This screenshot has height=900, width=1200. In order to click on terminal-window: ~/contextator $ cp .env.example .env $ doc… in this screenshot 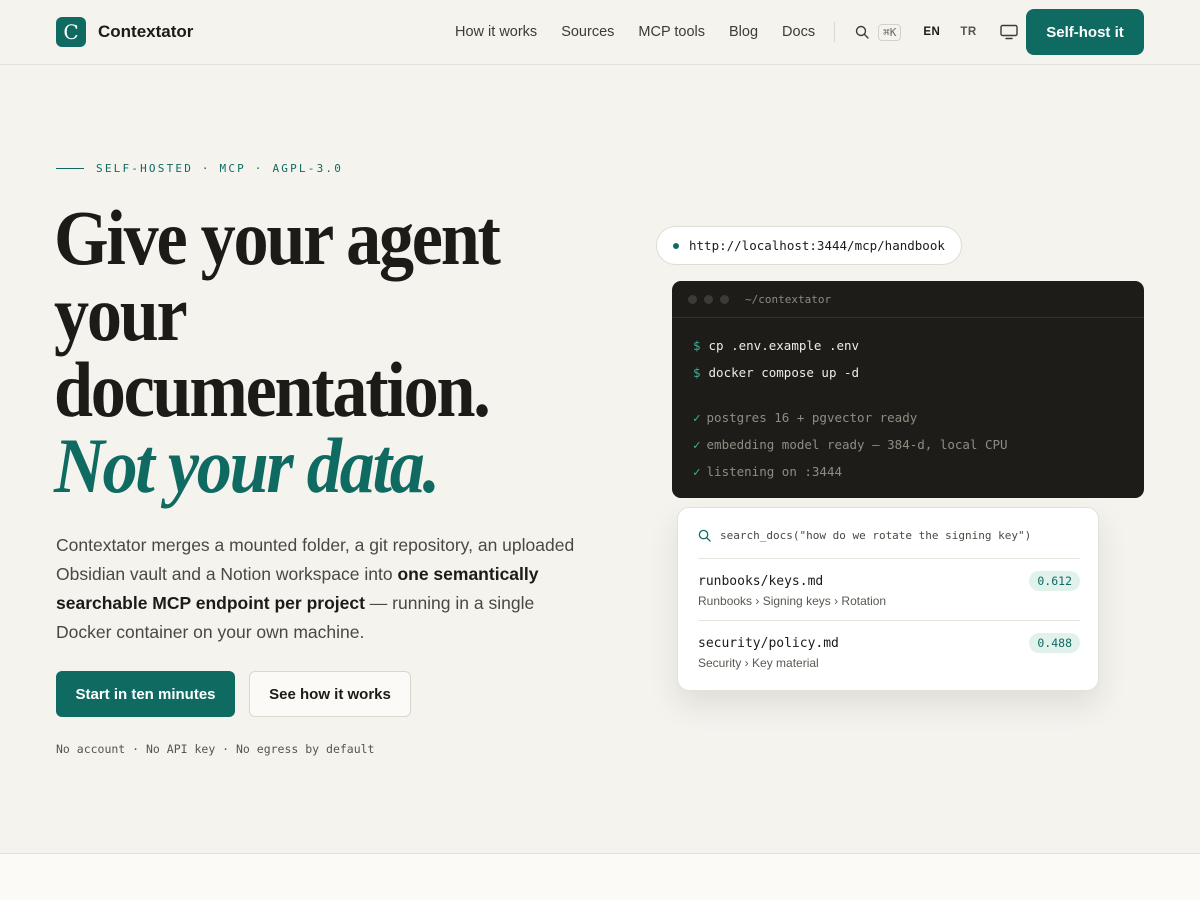, I will do `click(908, 389)`.